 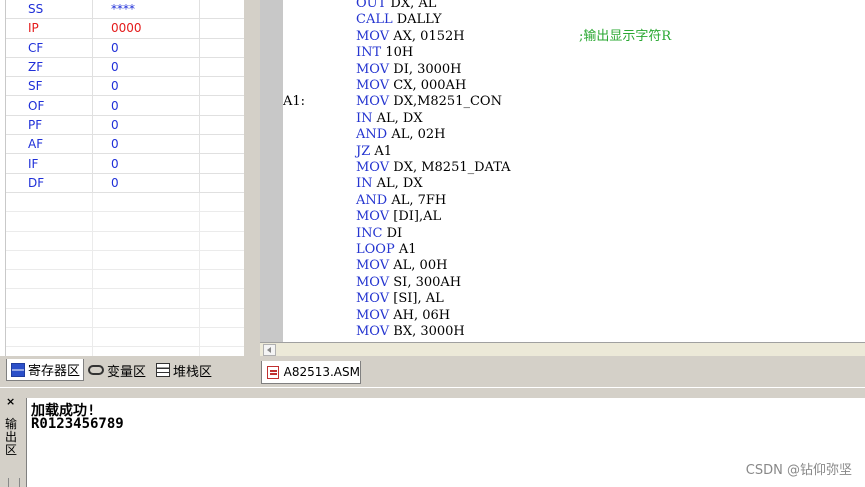 I want to click on register-row: CF 0, so click(x=125, y=48).